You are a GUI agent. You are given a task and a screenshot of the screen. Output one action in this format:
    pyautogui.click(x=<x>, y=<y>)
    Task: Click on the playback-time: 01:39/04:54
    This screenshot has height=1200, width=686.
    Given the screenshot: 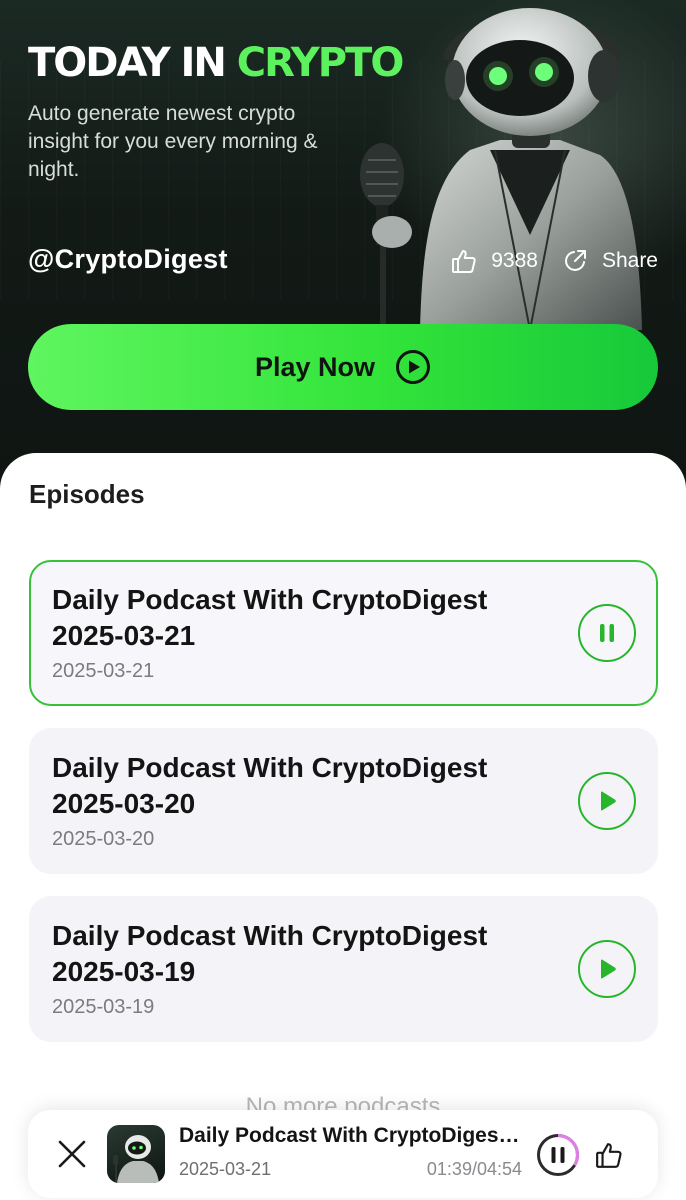 What is the action you would take?
    pyautogui.click(x=474, y=1169)
    